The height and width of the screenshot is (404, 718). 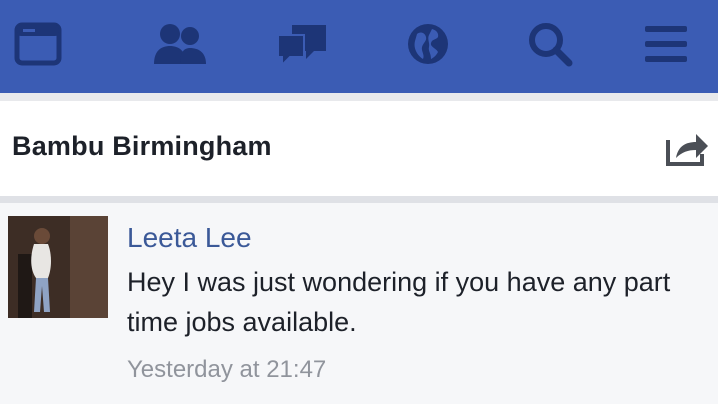 What do you see at coordinates (550, 44) in the screenshot?
I see `search-icon` at bounding box center [550, 44].